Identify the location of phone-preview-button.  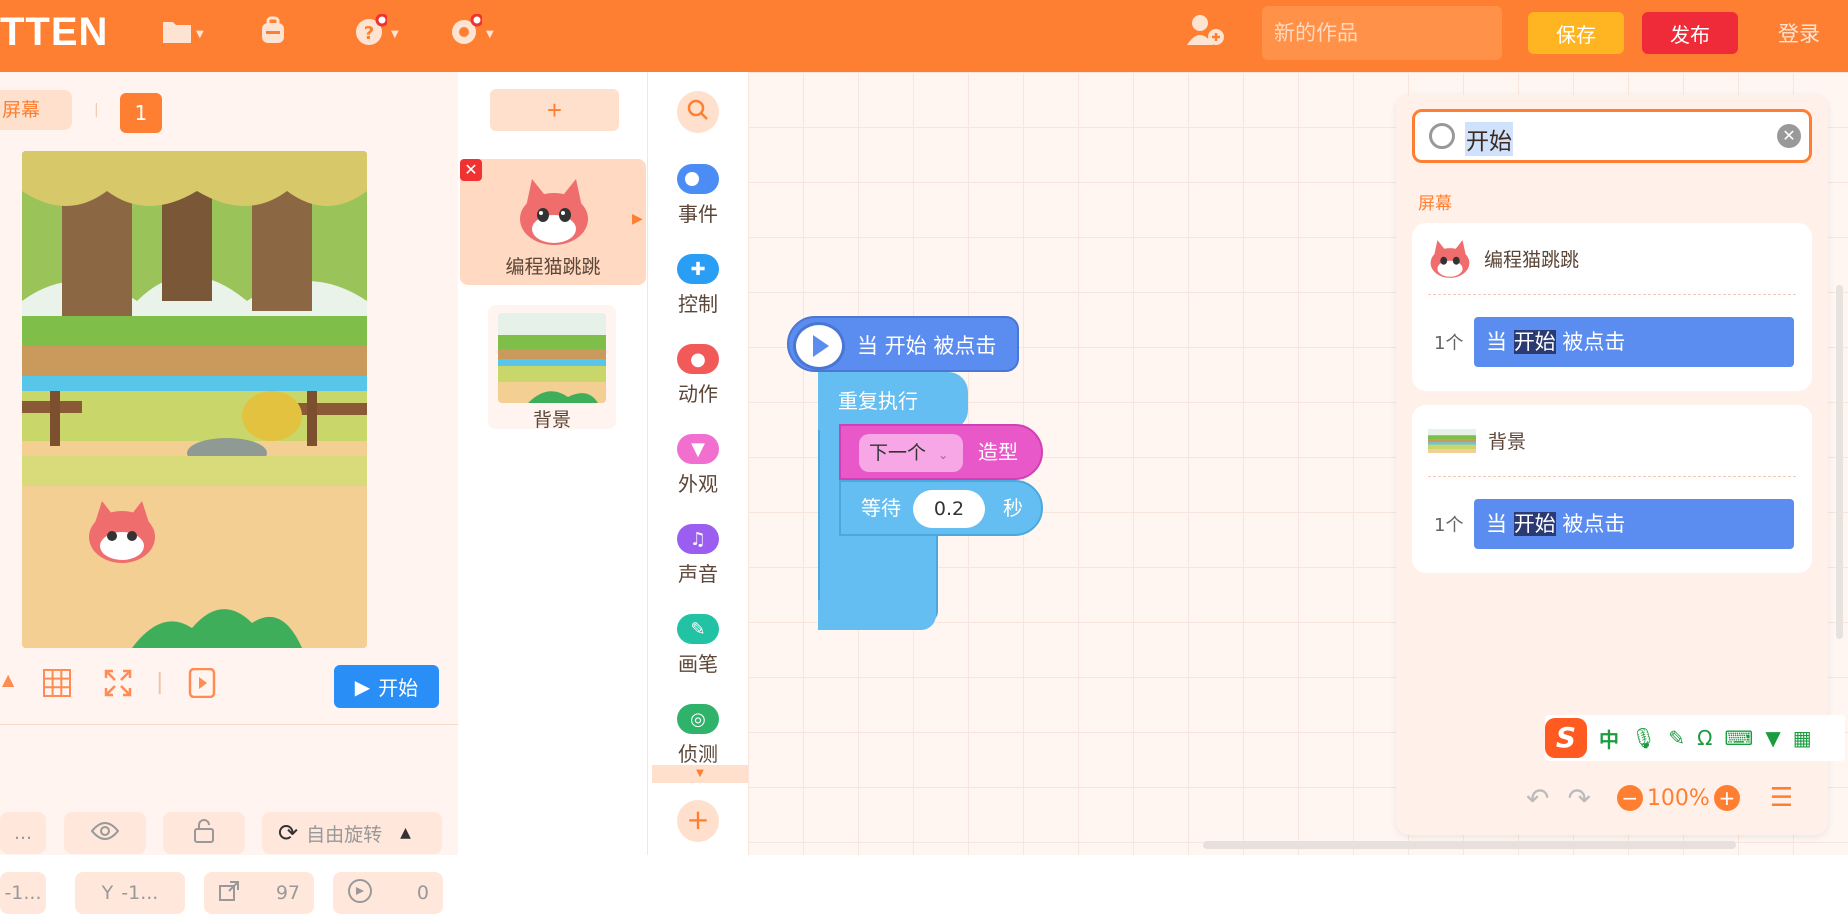
(202, 684).